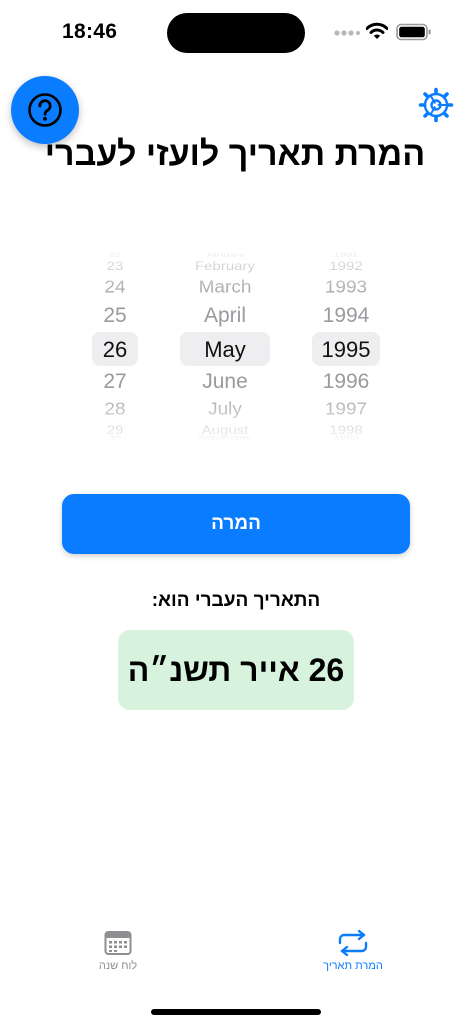 This screenshot has width=472, height=1024. I want to click on picker-day-item: 28, so click(115, 409).